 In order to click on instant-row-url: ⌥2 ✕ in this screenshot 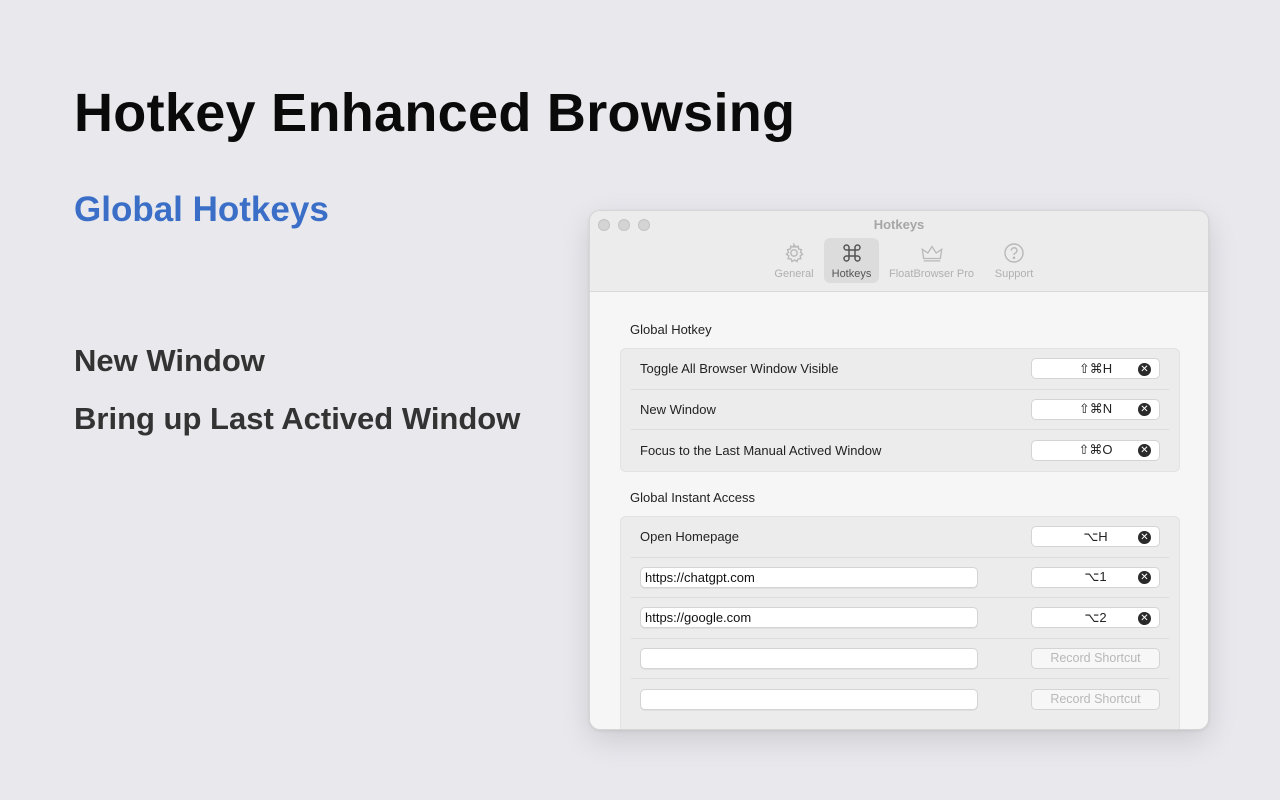, I will do `click(900, 618)`.